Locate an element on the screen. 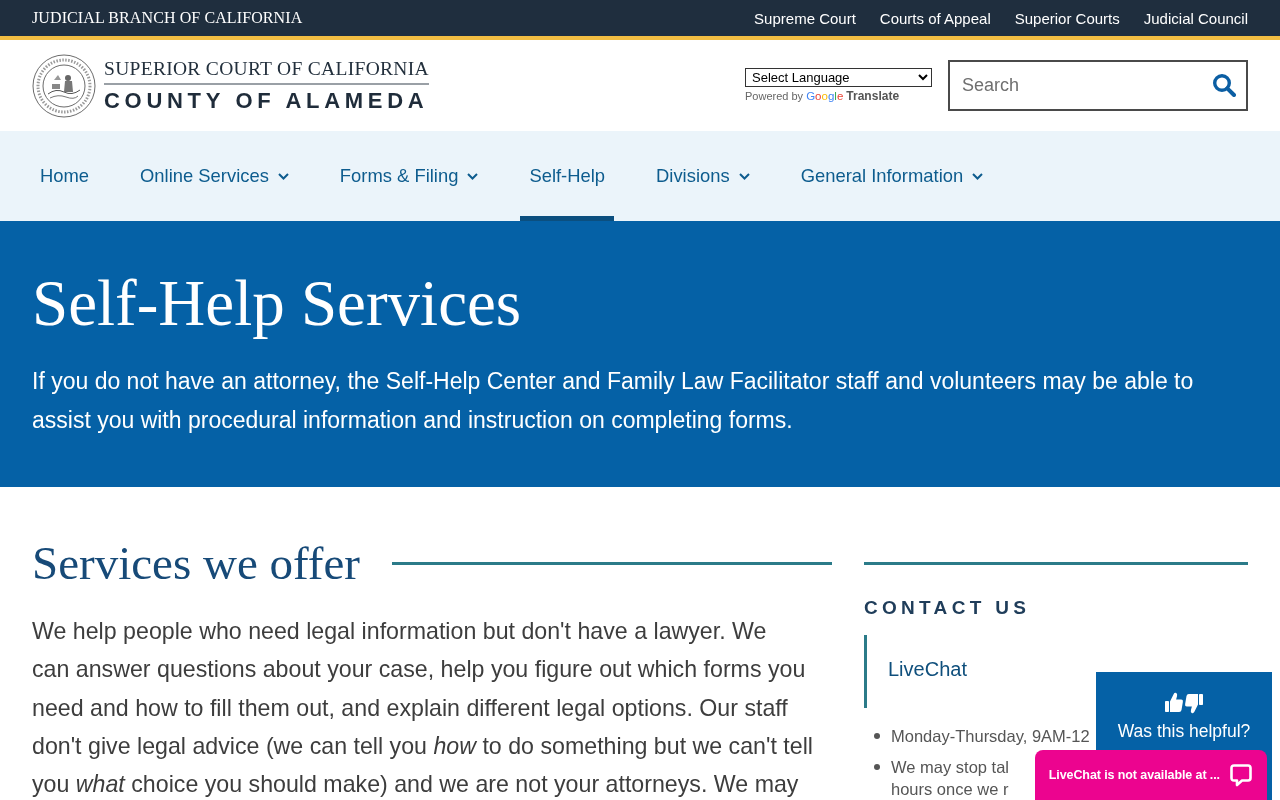  intro-text: If you do not have an attorney, the Self-Help Center and Family Law Facilitator staff and volunteers may be able to assist you with procedural information and instruction on completing forms. is located at coordinates (613, 401).